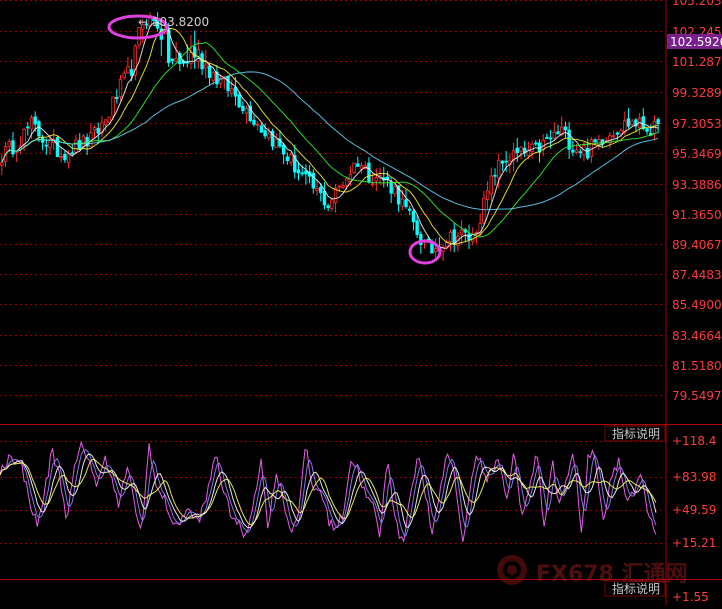 This screenshot has height=609, width=722. What do you see at coordinates (173, 22) in the screenshot?
I see `peak-value-label: ← 103.8200` at bounding box center [173, 22].